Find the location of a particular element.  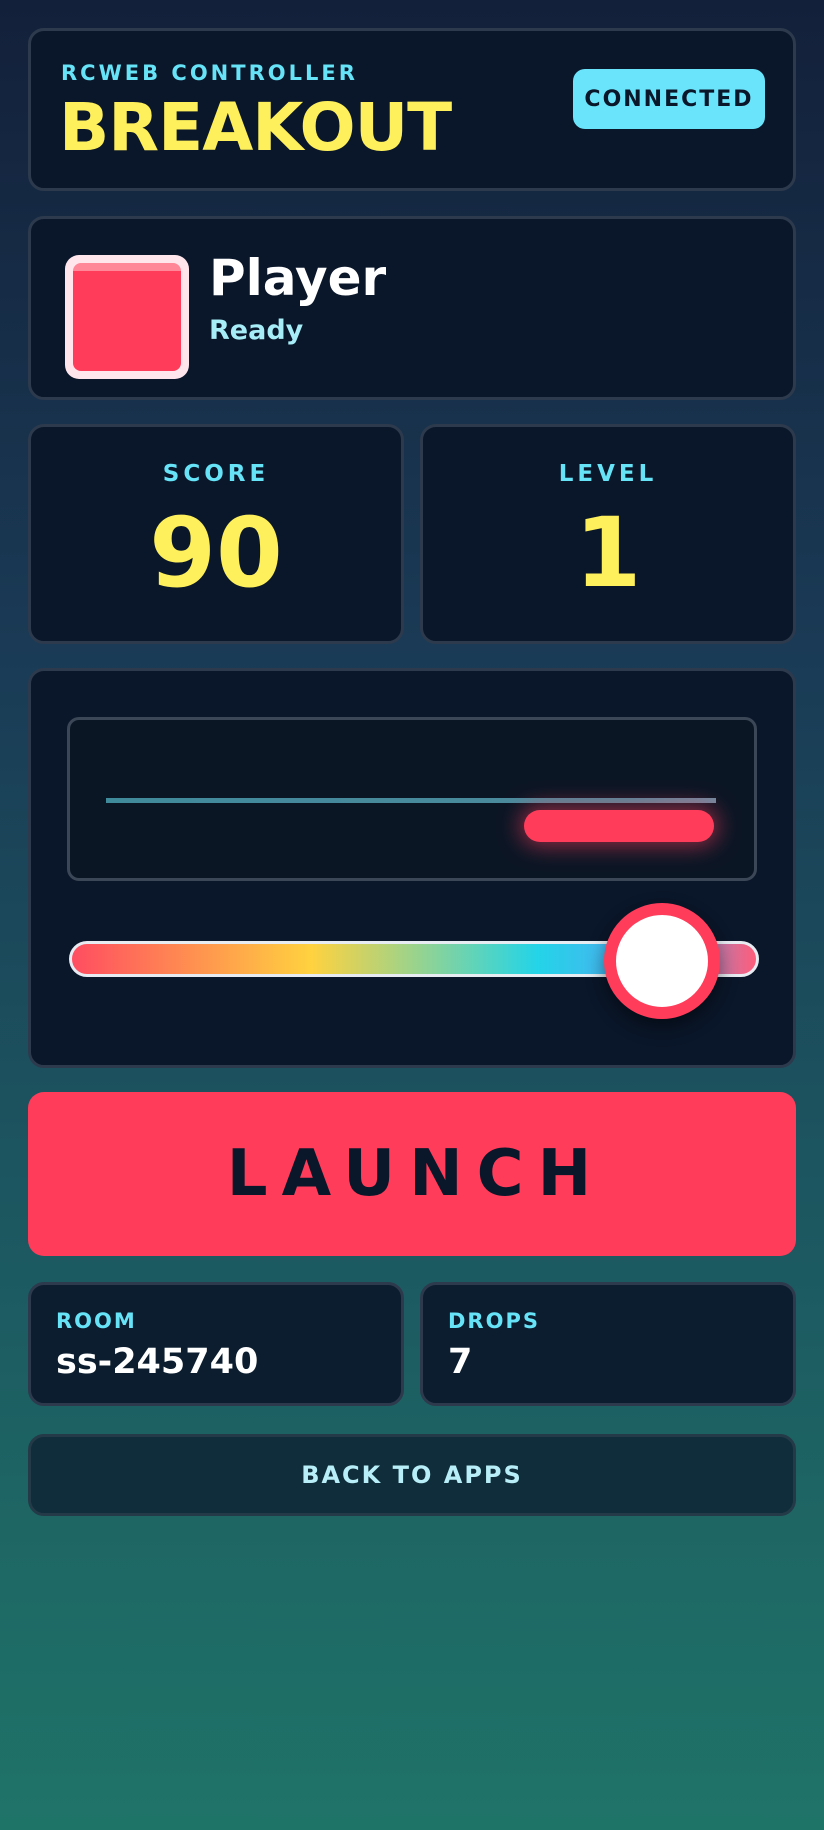

player-name: Player is located at coordinates (298, 278).